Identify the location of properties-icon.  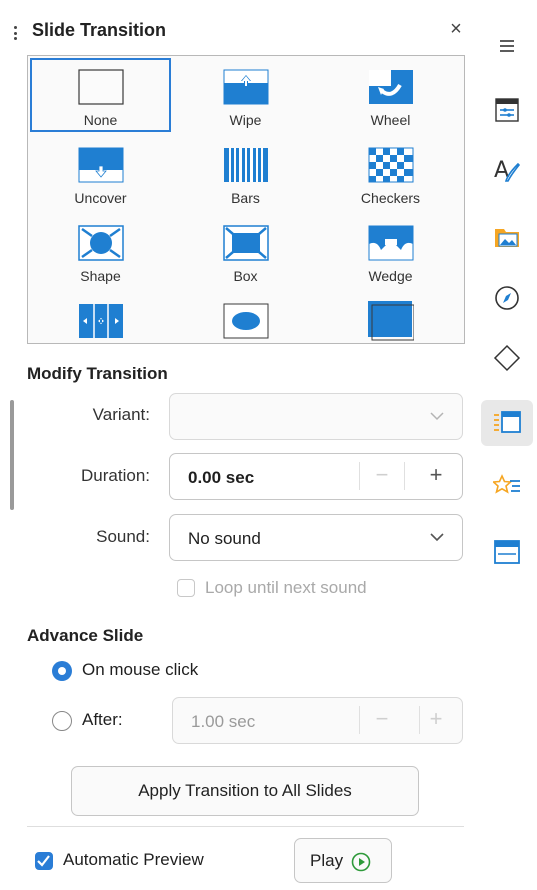
(507, 110).